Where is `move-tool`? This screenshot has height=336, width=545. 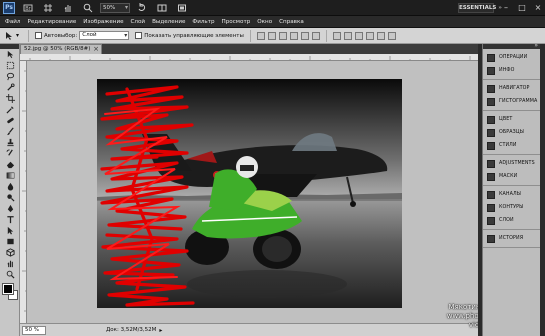
move-tool is located at coordinates (10, 54).